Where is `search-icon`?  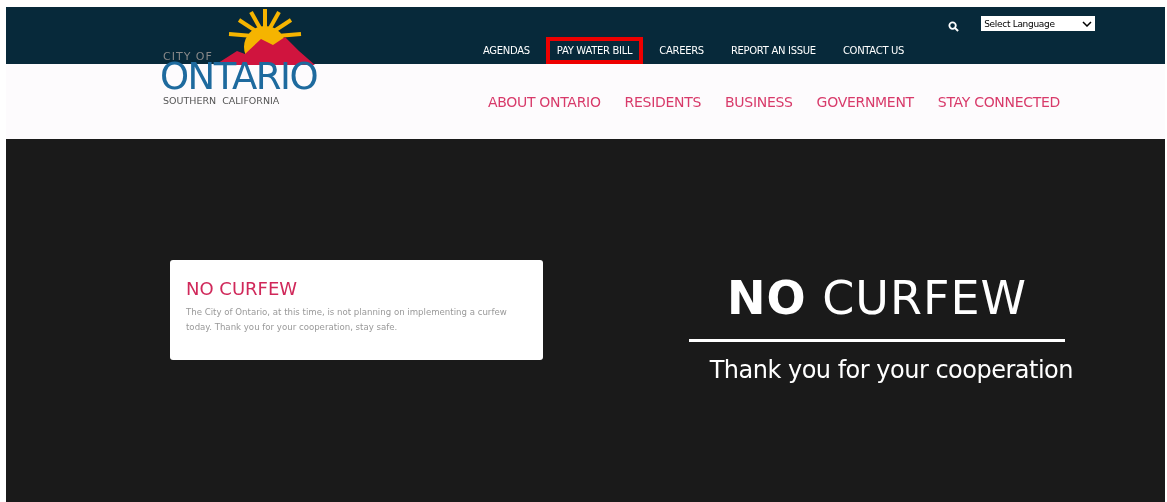 search-icon is located at coordinates (954, 26).